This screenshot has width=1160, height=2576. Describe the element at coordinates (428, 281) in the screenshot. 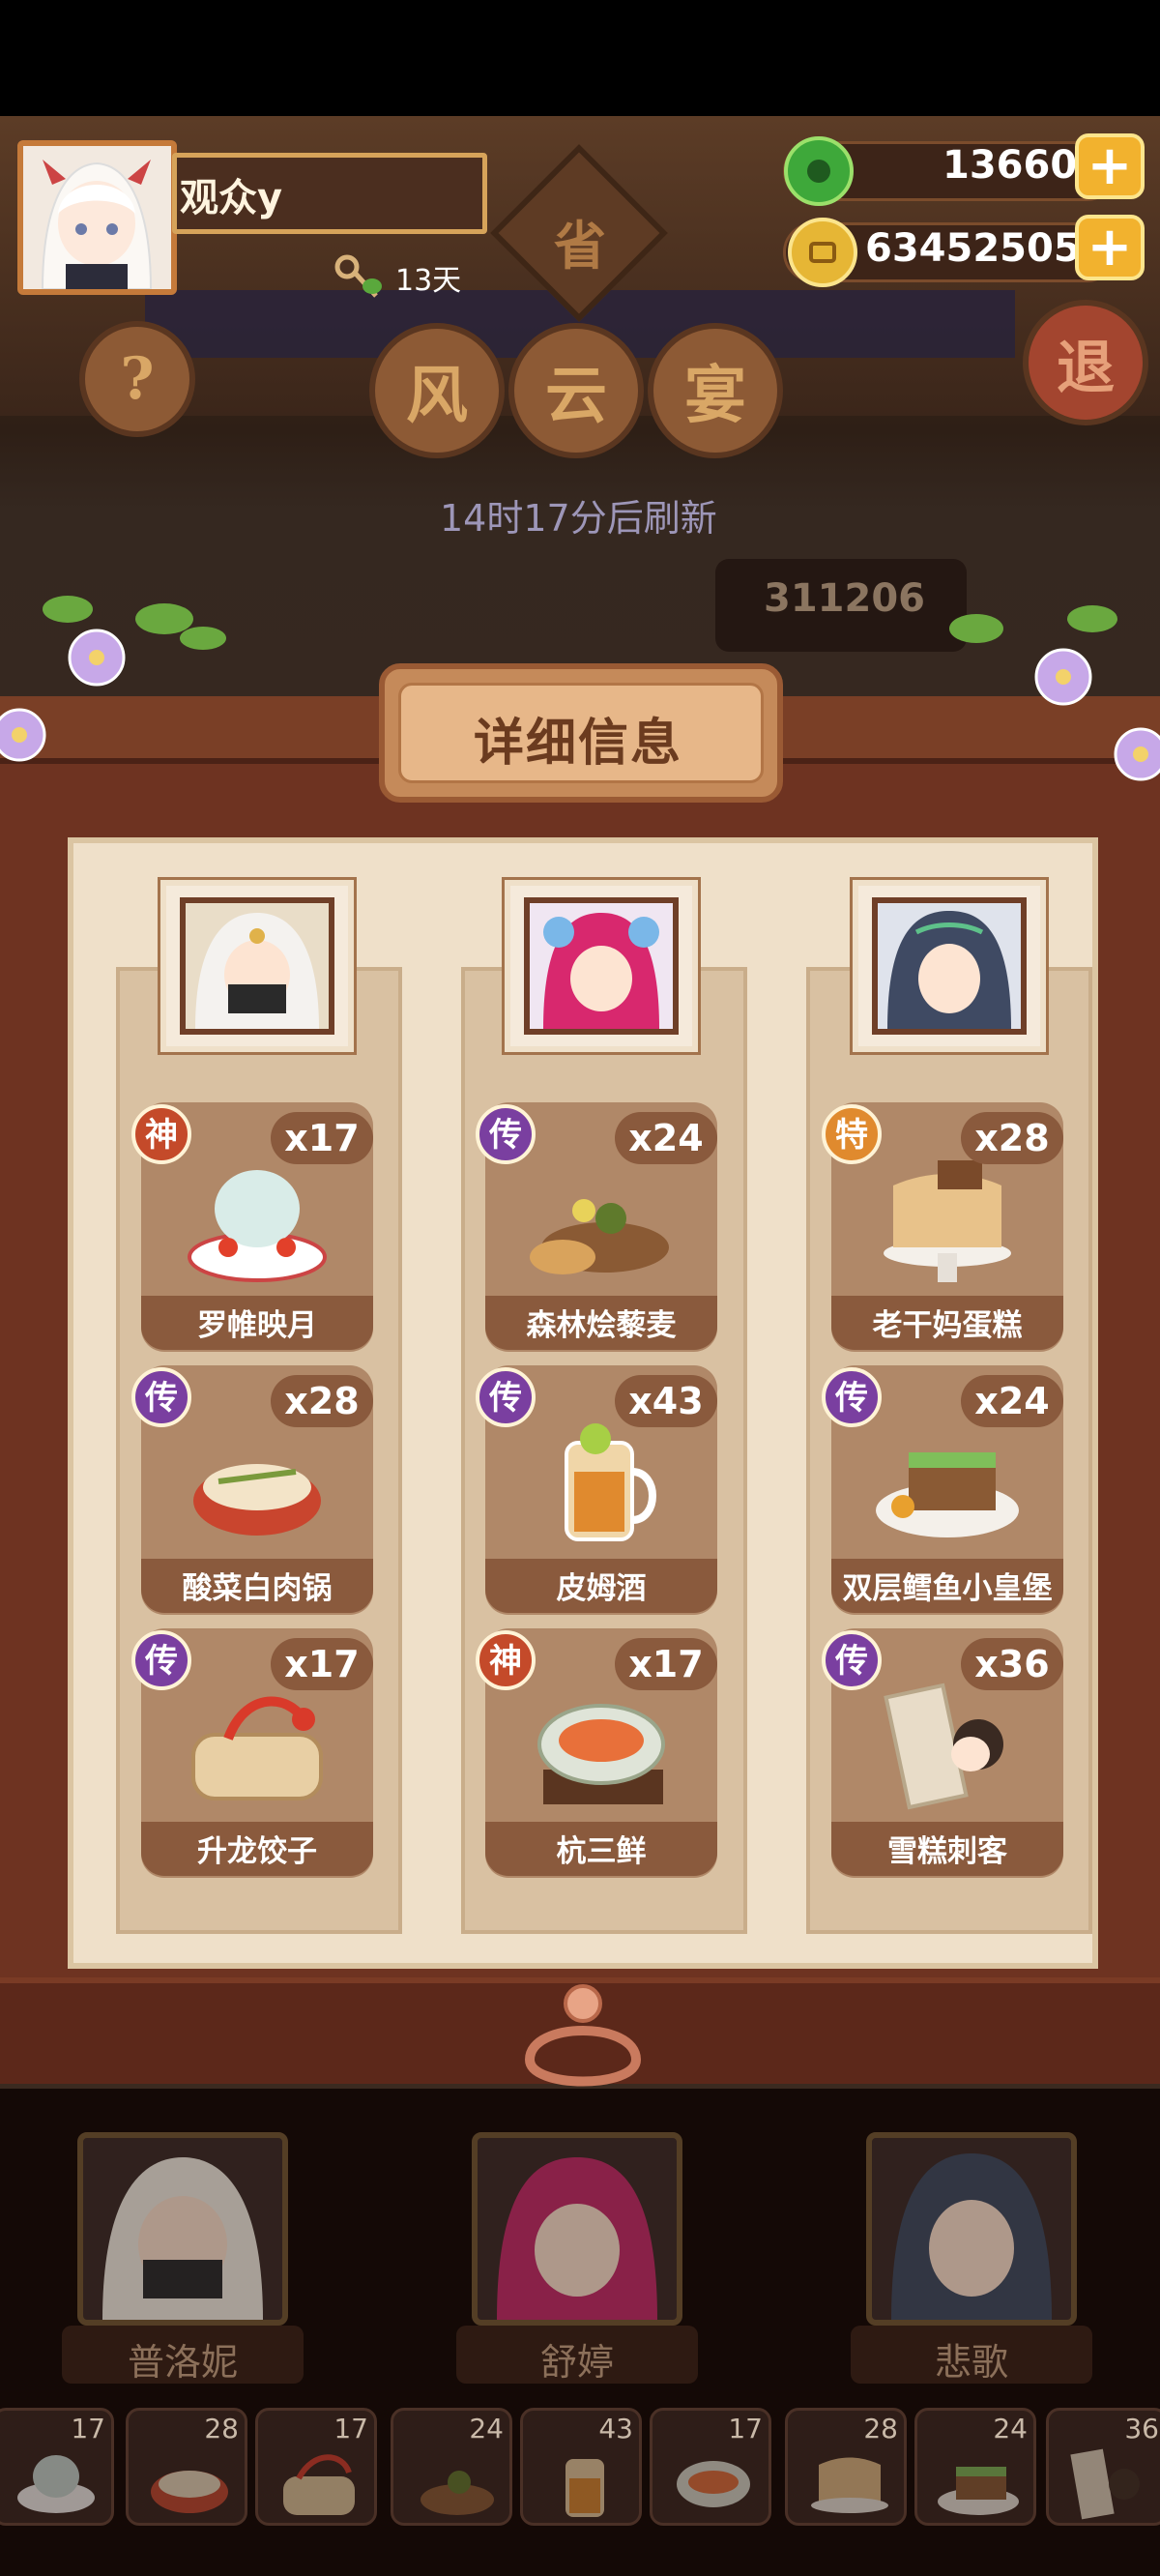

I see `days-label: 13天` at that location.